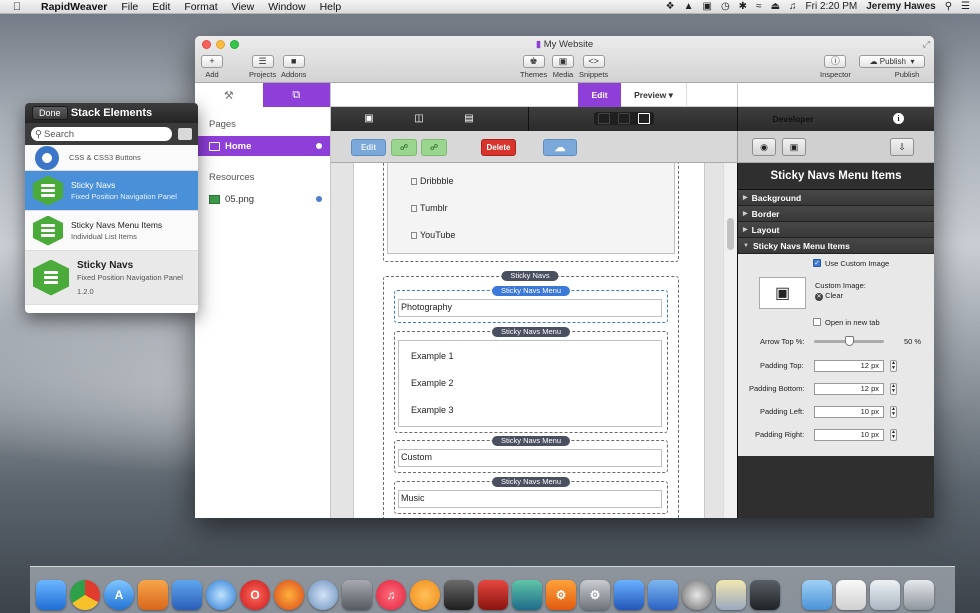 This screenshot has width=980, height=613. What do you see at coordinates (817, 595) in the screenshot?
I see `folder-icon` at bounding box center [817, 595].